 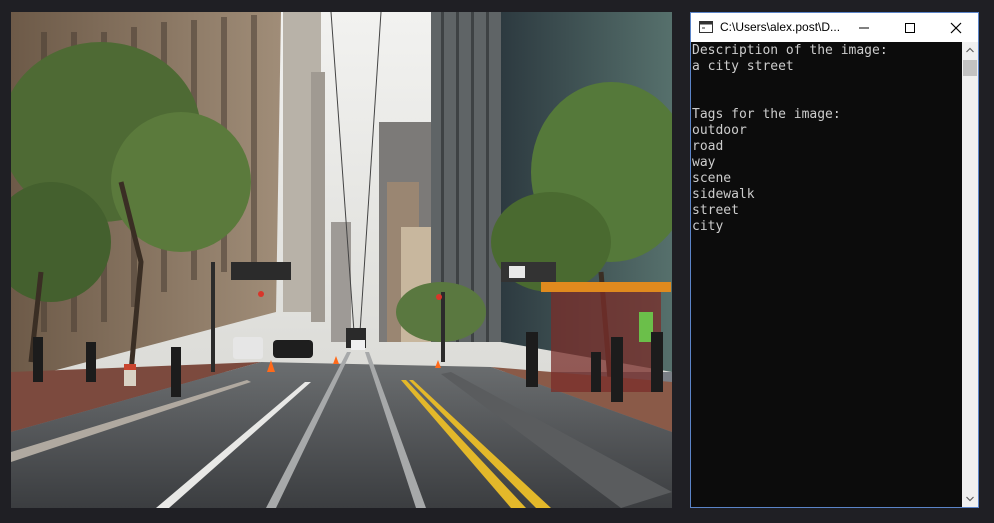 What do you see at coordinates (712, 178) in the screenshot?
I see `console-line: scene` at bounding box center [712, 178].